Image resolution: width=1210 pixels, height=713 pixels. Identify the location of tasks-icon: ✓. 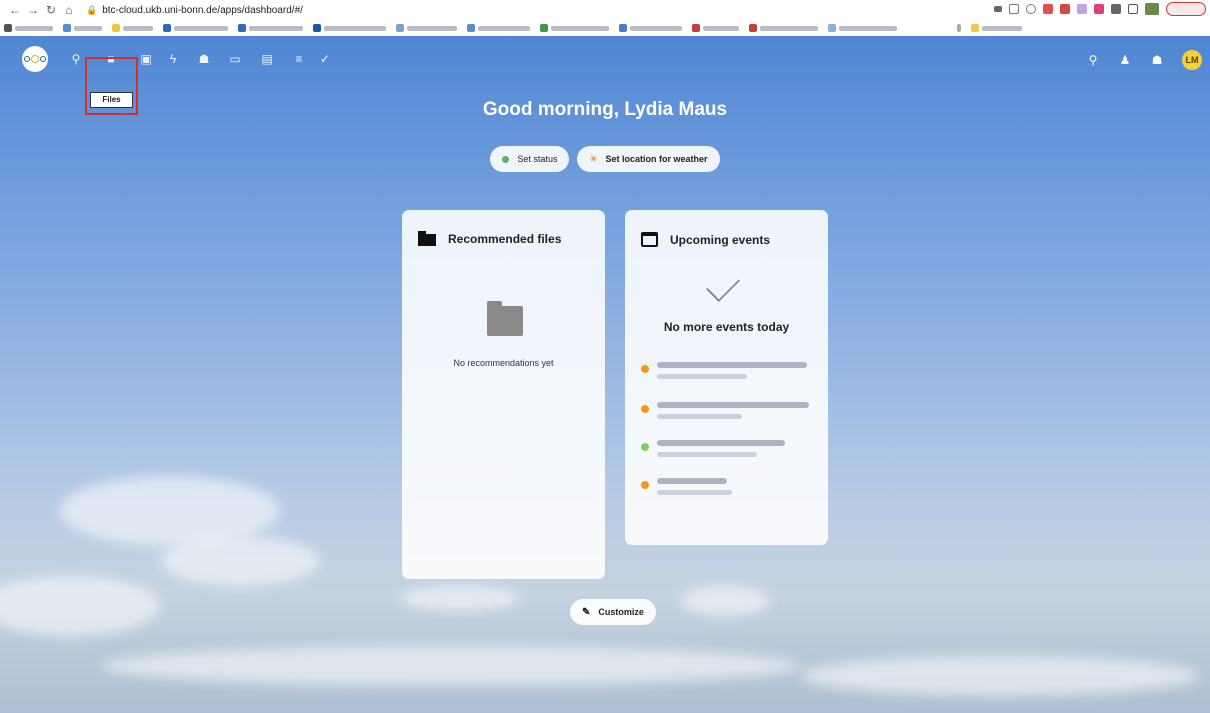
(325, 59).